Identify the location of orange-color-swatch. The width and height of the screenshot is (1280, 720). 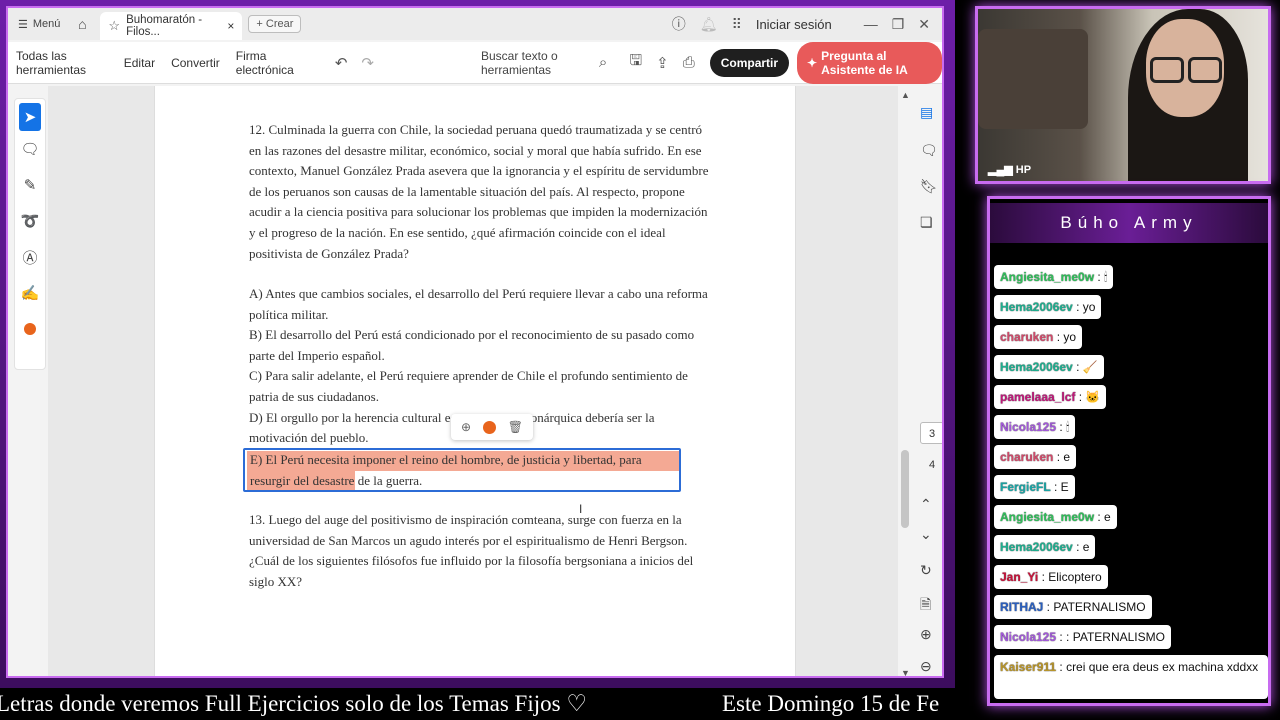
(30, 329).